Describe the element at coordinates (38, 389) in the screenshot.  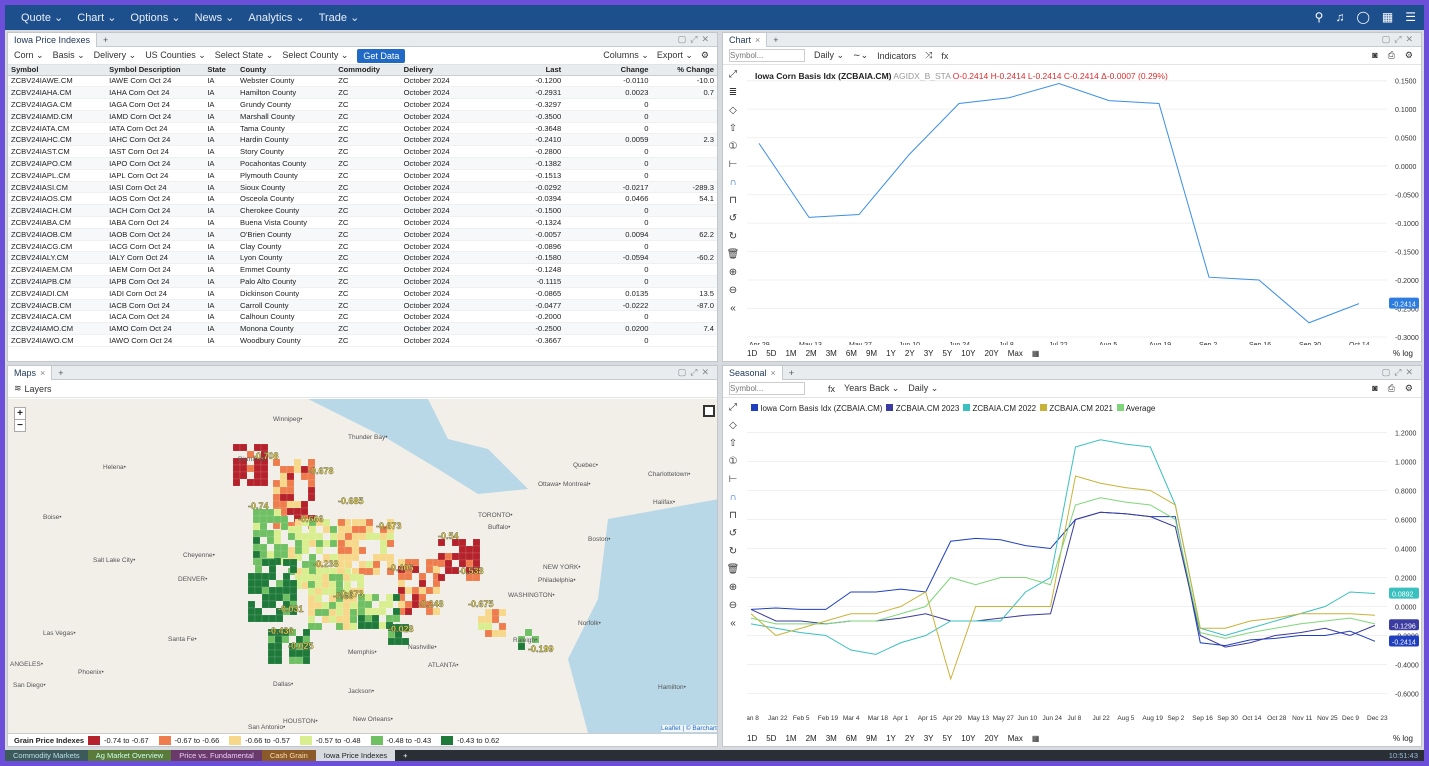
I see `layers-button: Layers` at that location.